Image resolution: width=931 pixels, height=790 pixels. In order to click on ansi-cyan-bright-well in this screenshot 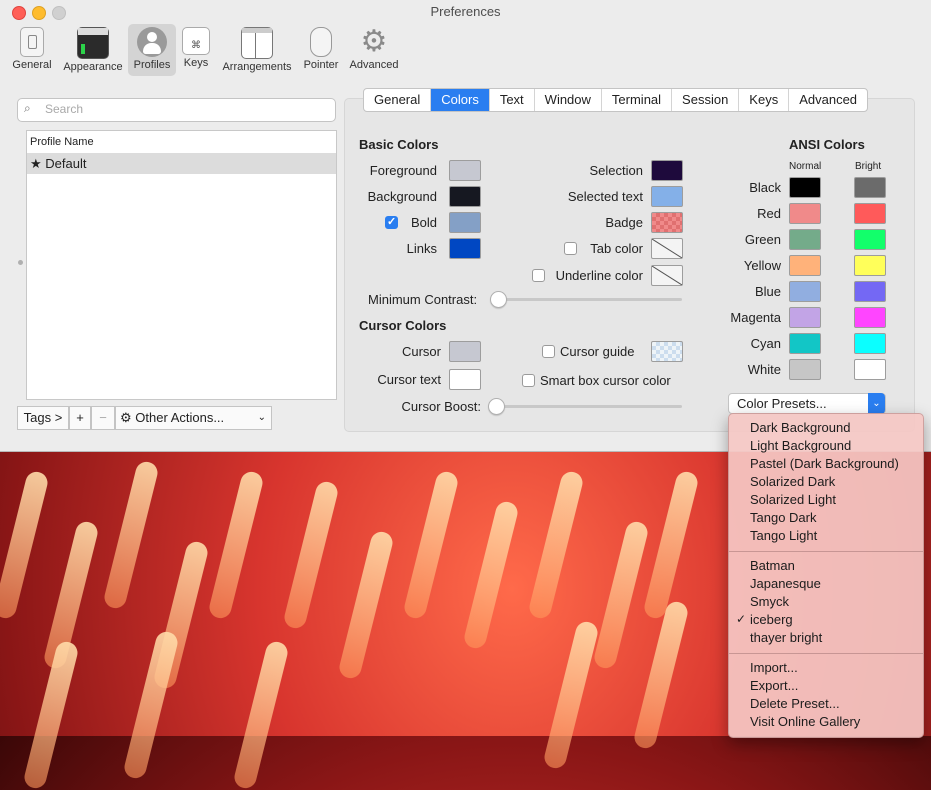, I will do `click(870, 343)`.